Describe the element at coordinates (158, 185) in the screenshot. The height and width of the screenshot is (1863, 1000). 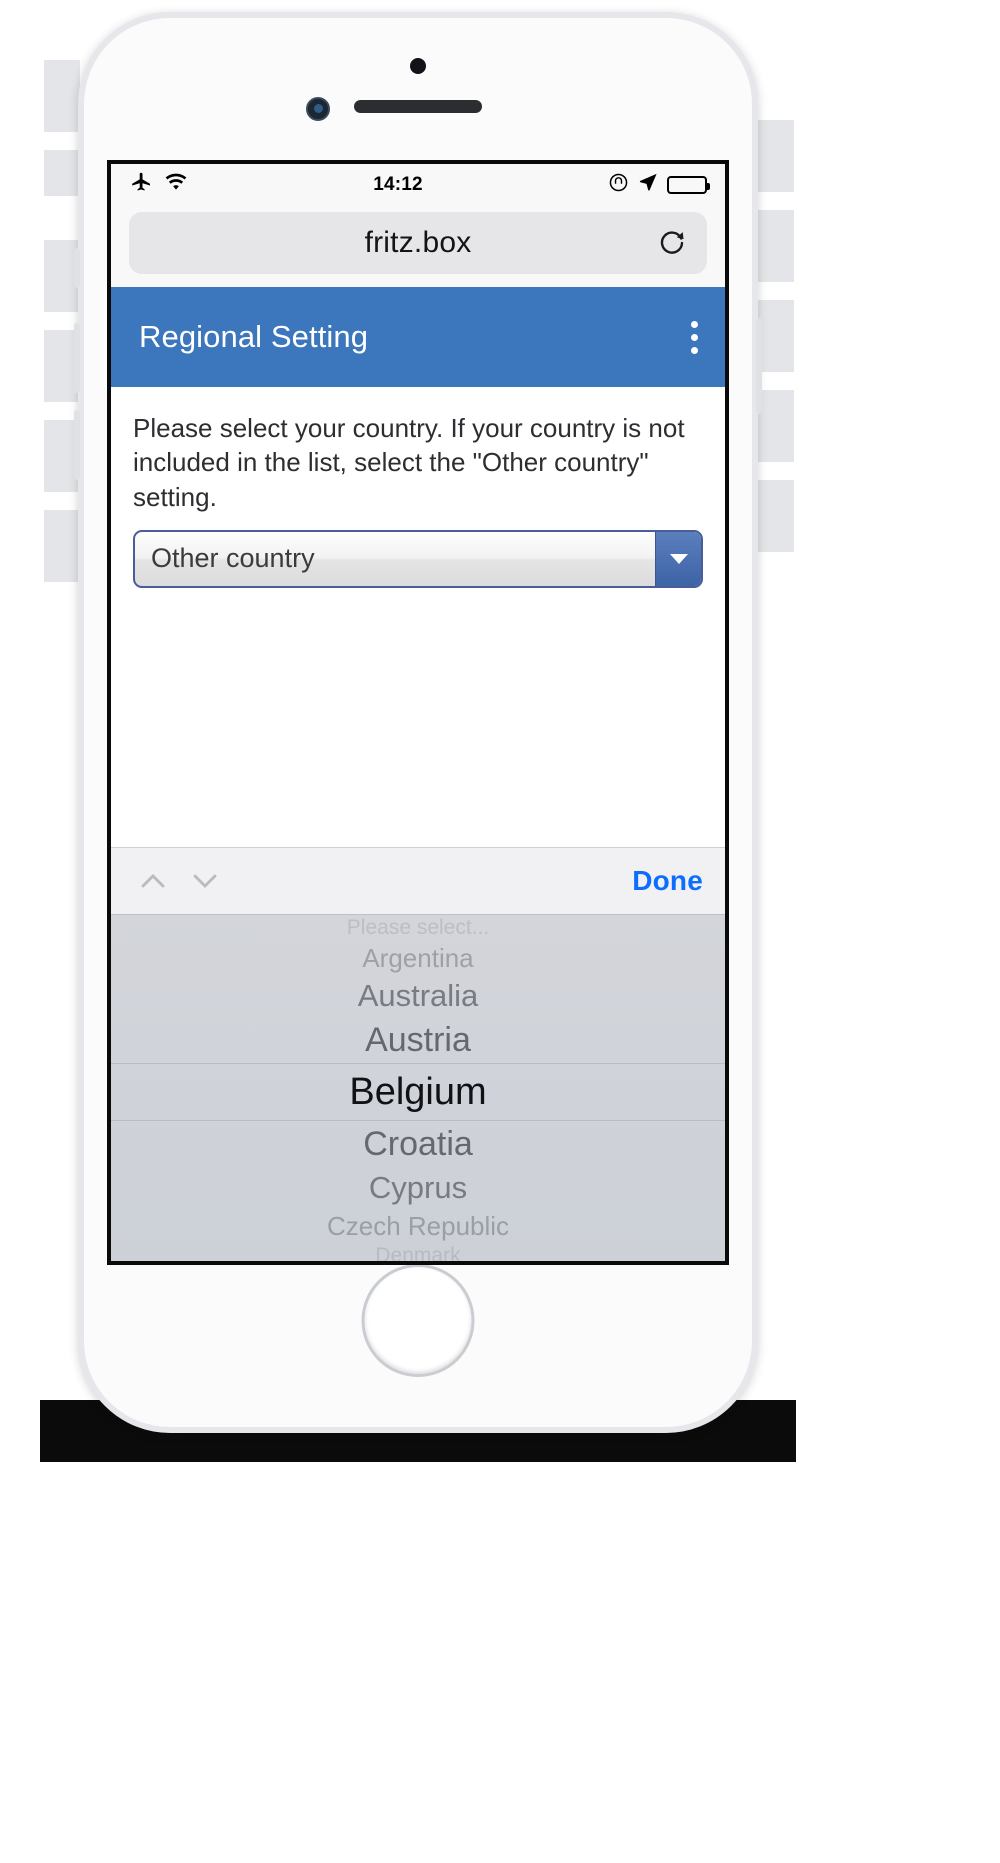
I see `status-bar-left` at that location.